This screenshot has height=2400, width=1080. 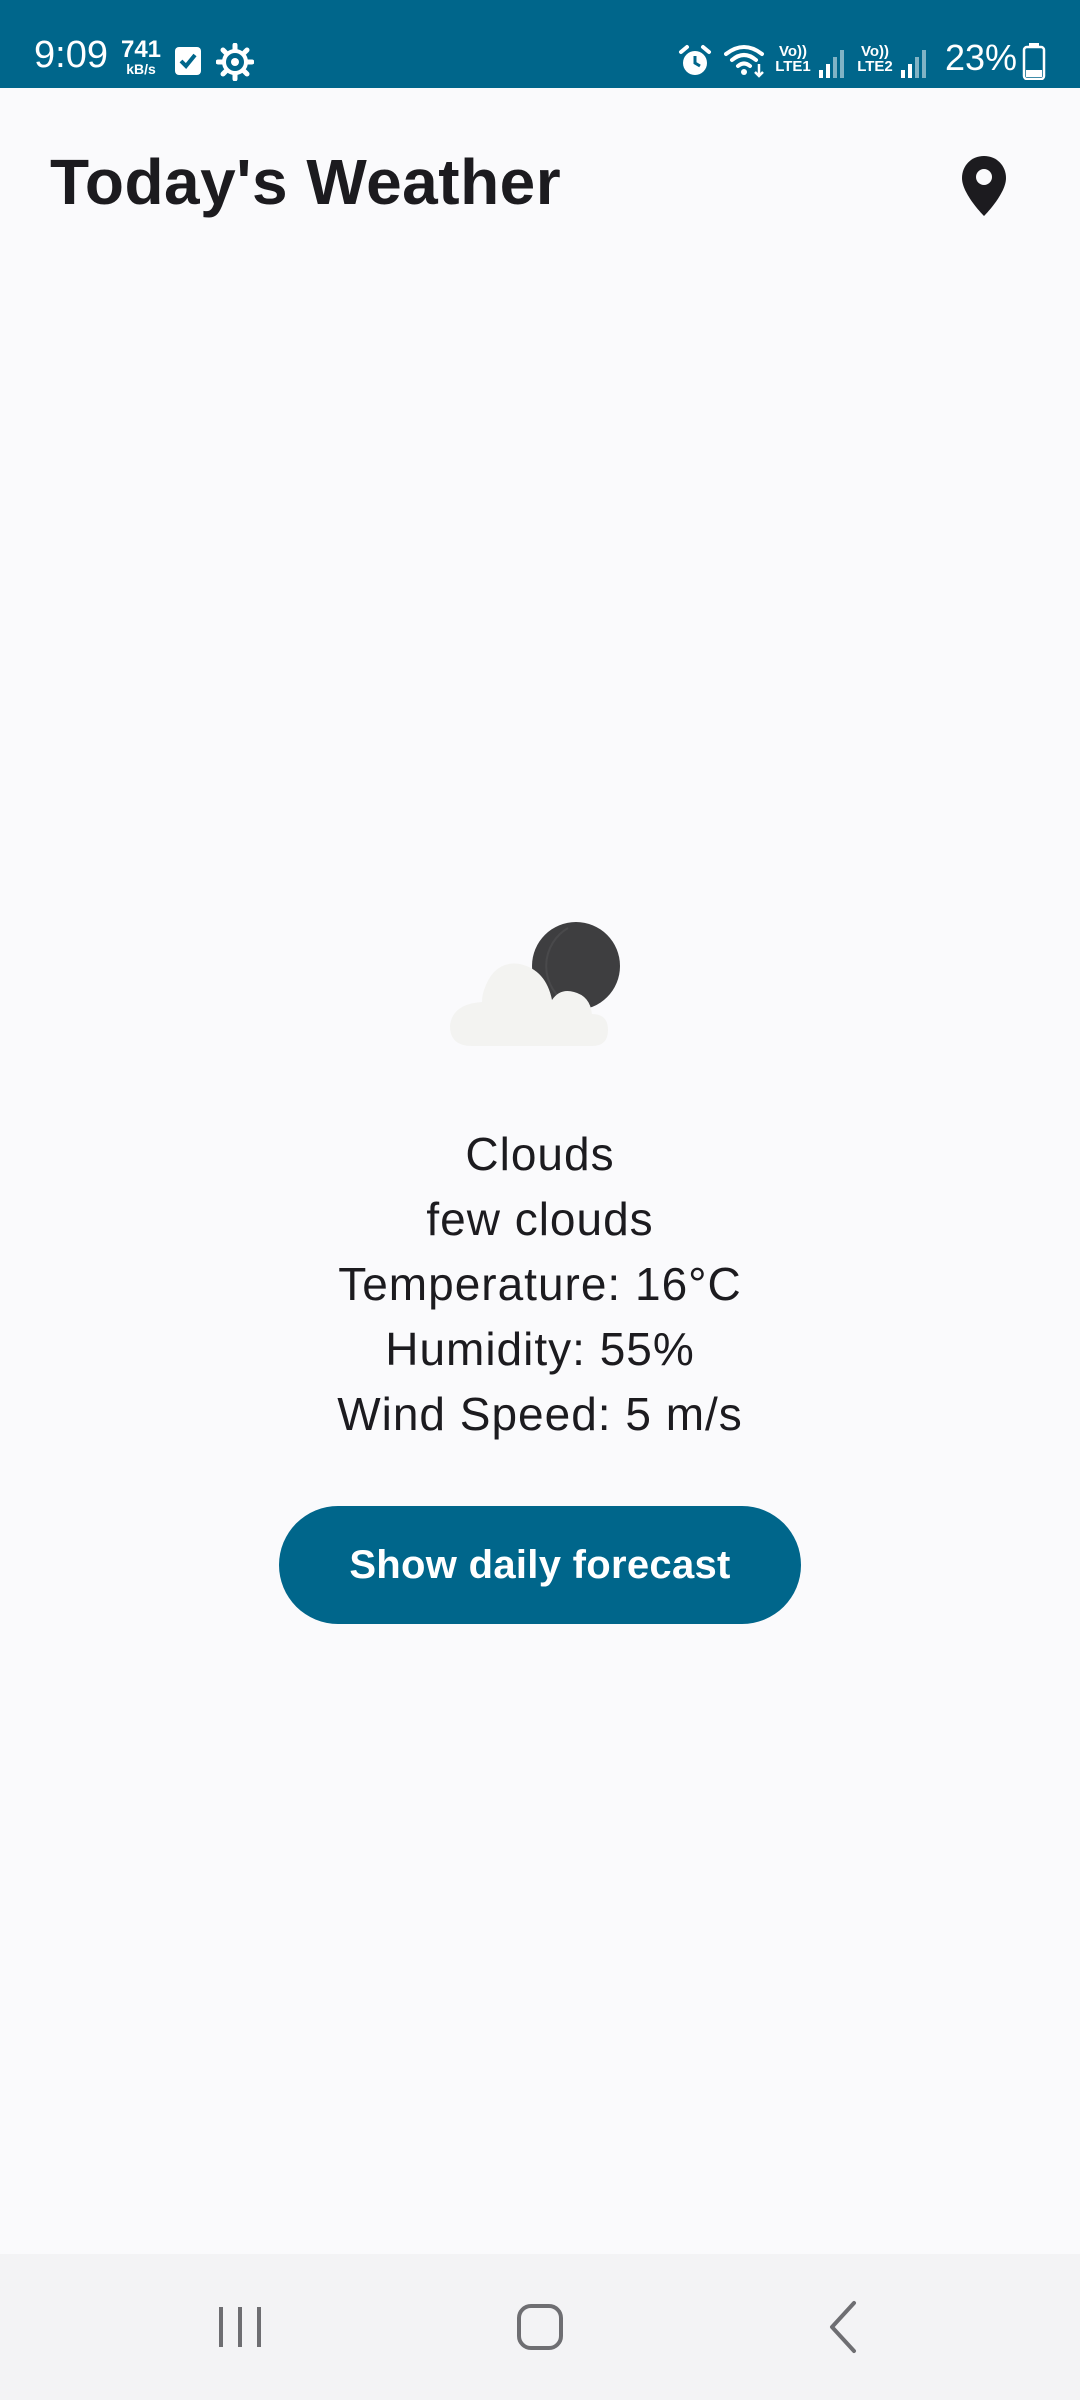 I want to click on sim2-volte-top: Vo)), so click(x=875, y=51).